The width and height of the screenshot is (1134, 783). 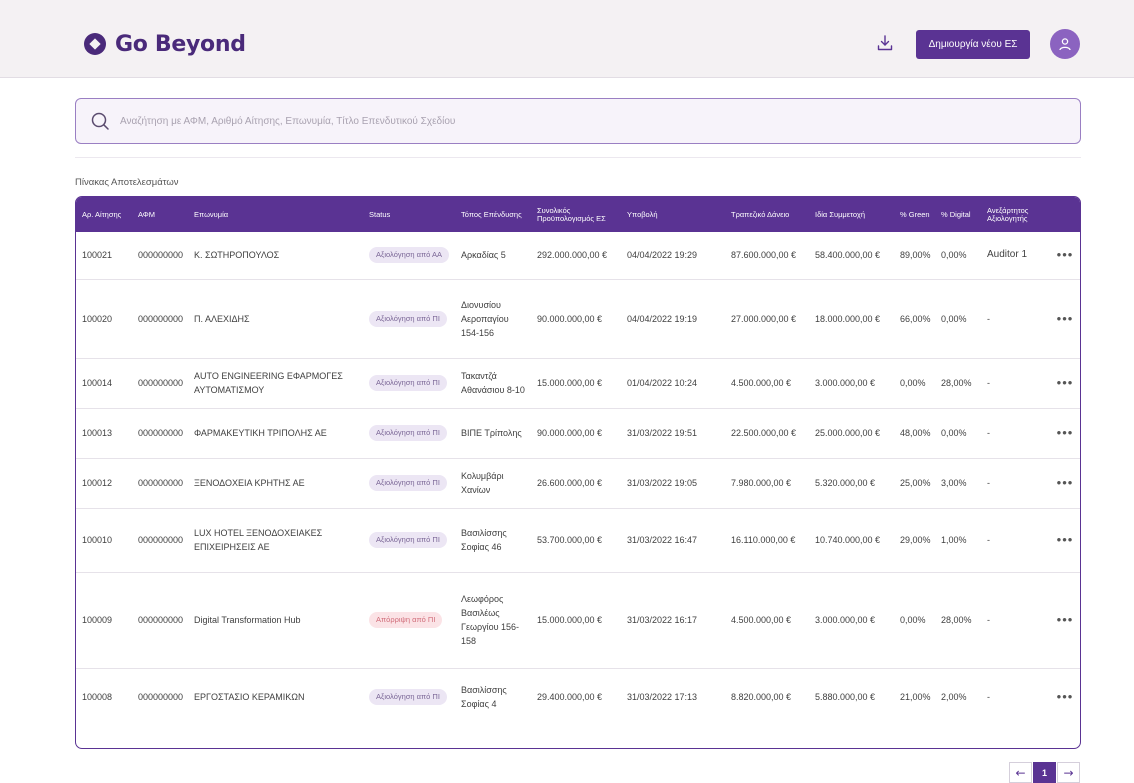 What do you see at coordinates (570, 697) in the screenshot?
I see `cell-budget: 29.400.000,00 €` at bounding box center [570, 697].